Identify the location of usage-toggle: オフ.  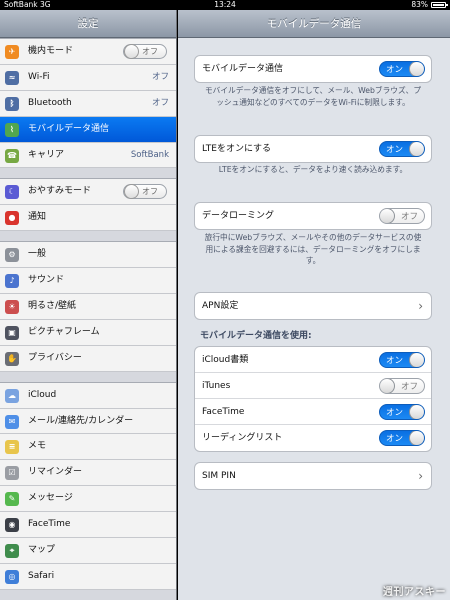
(402, 386).